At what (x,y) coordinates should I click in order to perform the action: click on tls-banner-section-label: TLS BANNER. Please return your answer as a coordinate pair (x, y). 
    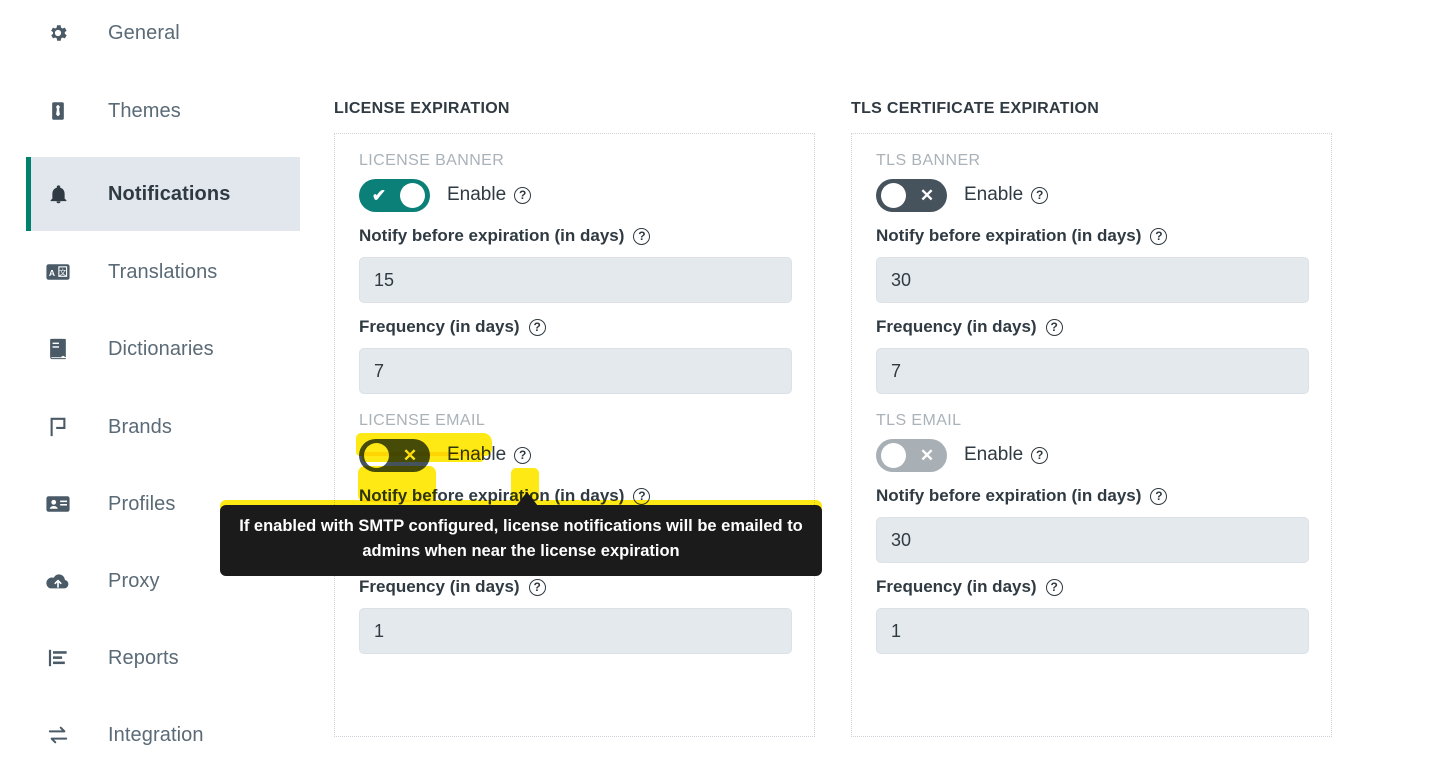
    Looking at the image, I should click on (928, 160).